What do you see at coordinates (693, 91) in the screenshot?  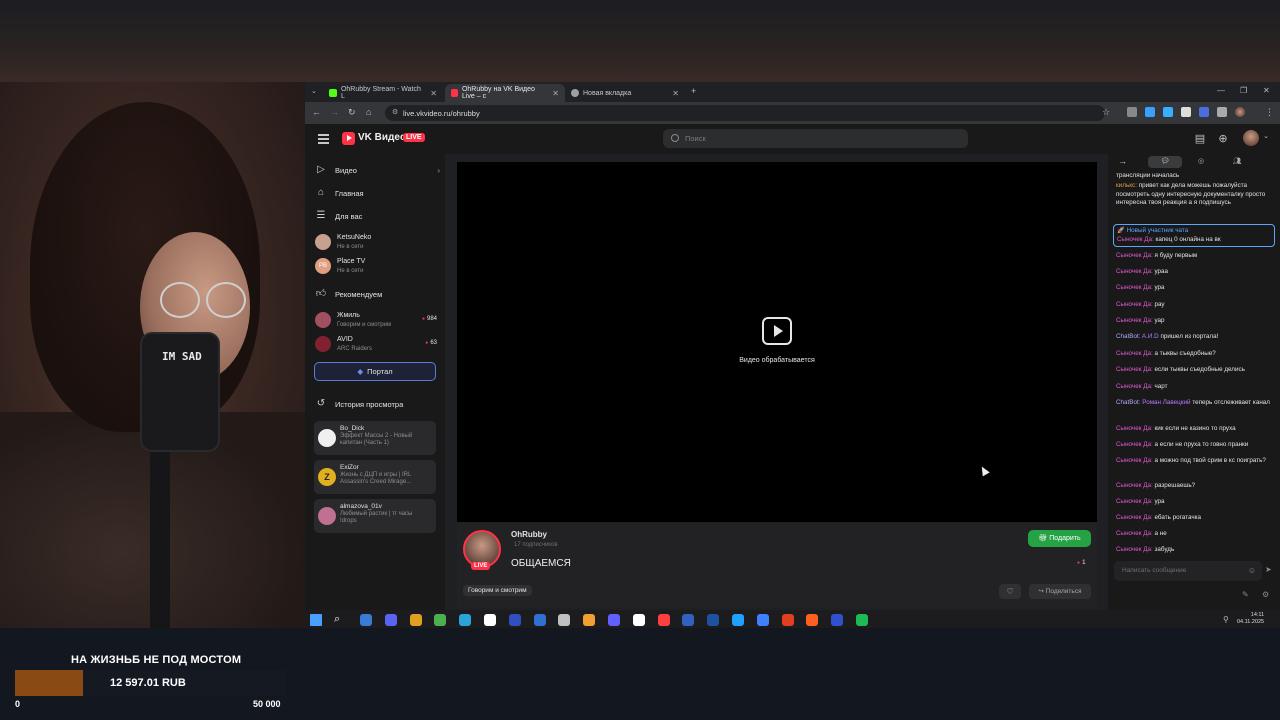 I see `new-tab-icon: +` at bounding box center [693, 91].